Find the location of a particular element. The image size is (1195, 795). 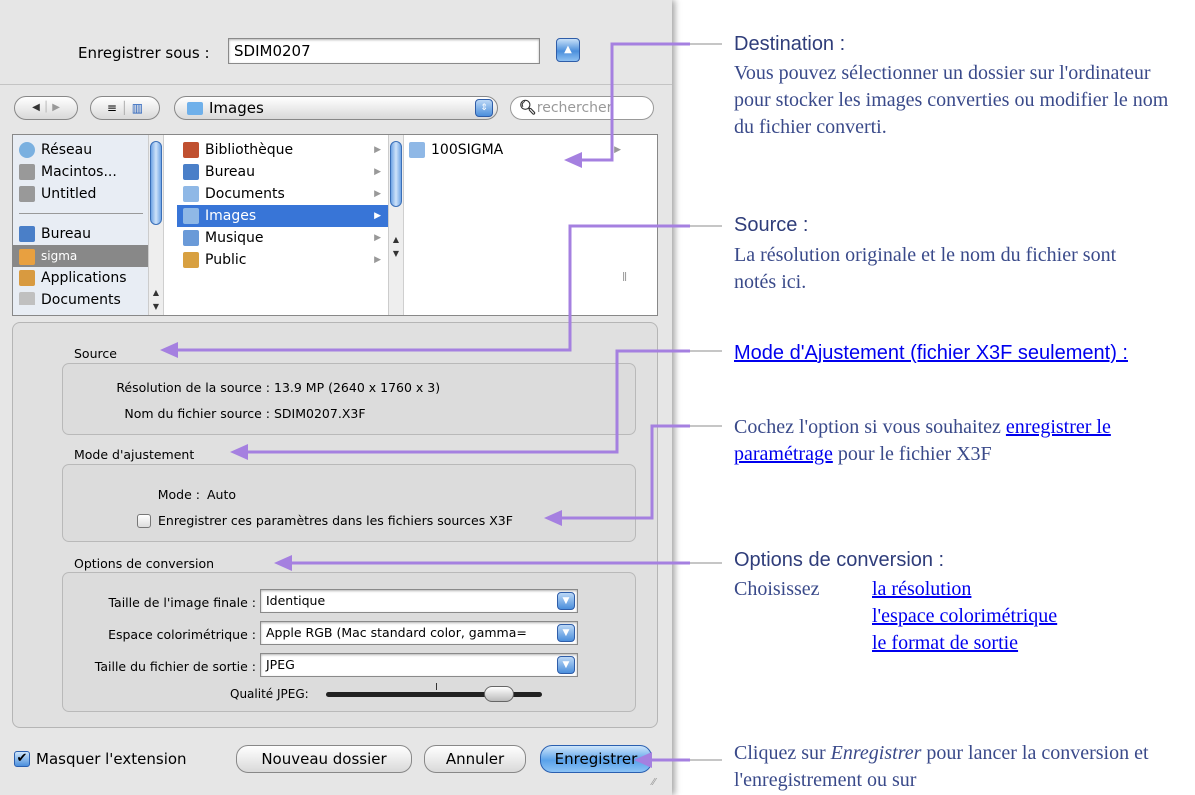

resolution-link-text: la résolution is located at coordinates (921, 589).